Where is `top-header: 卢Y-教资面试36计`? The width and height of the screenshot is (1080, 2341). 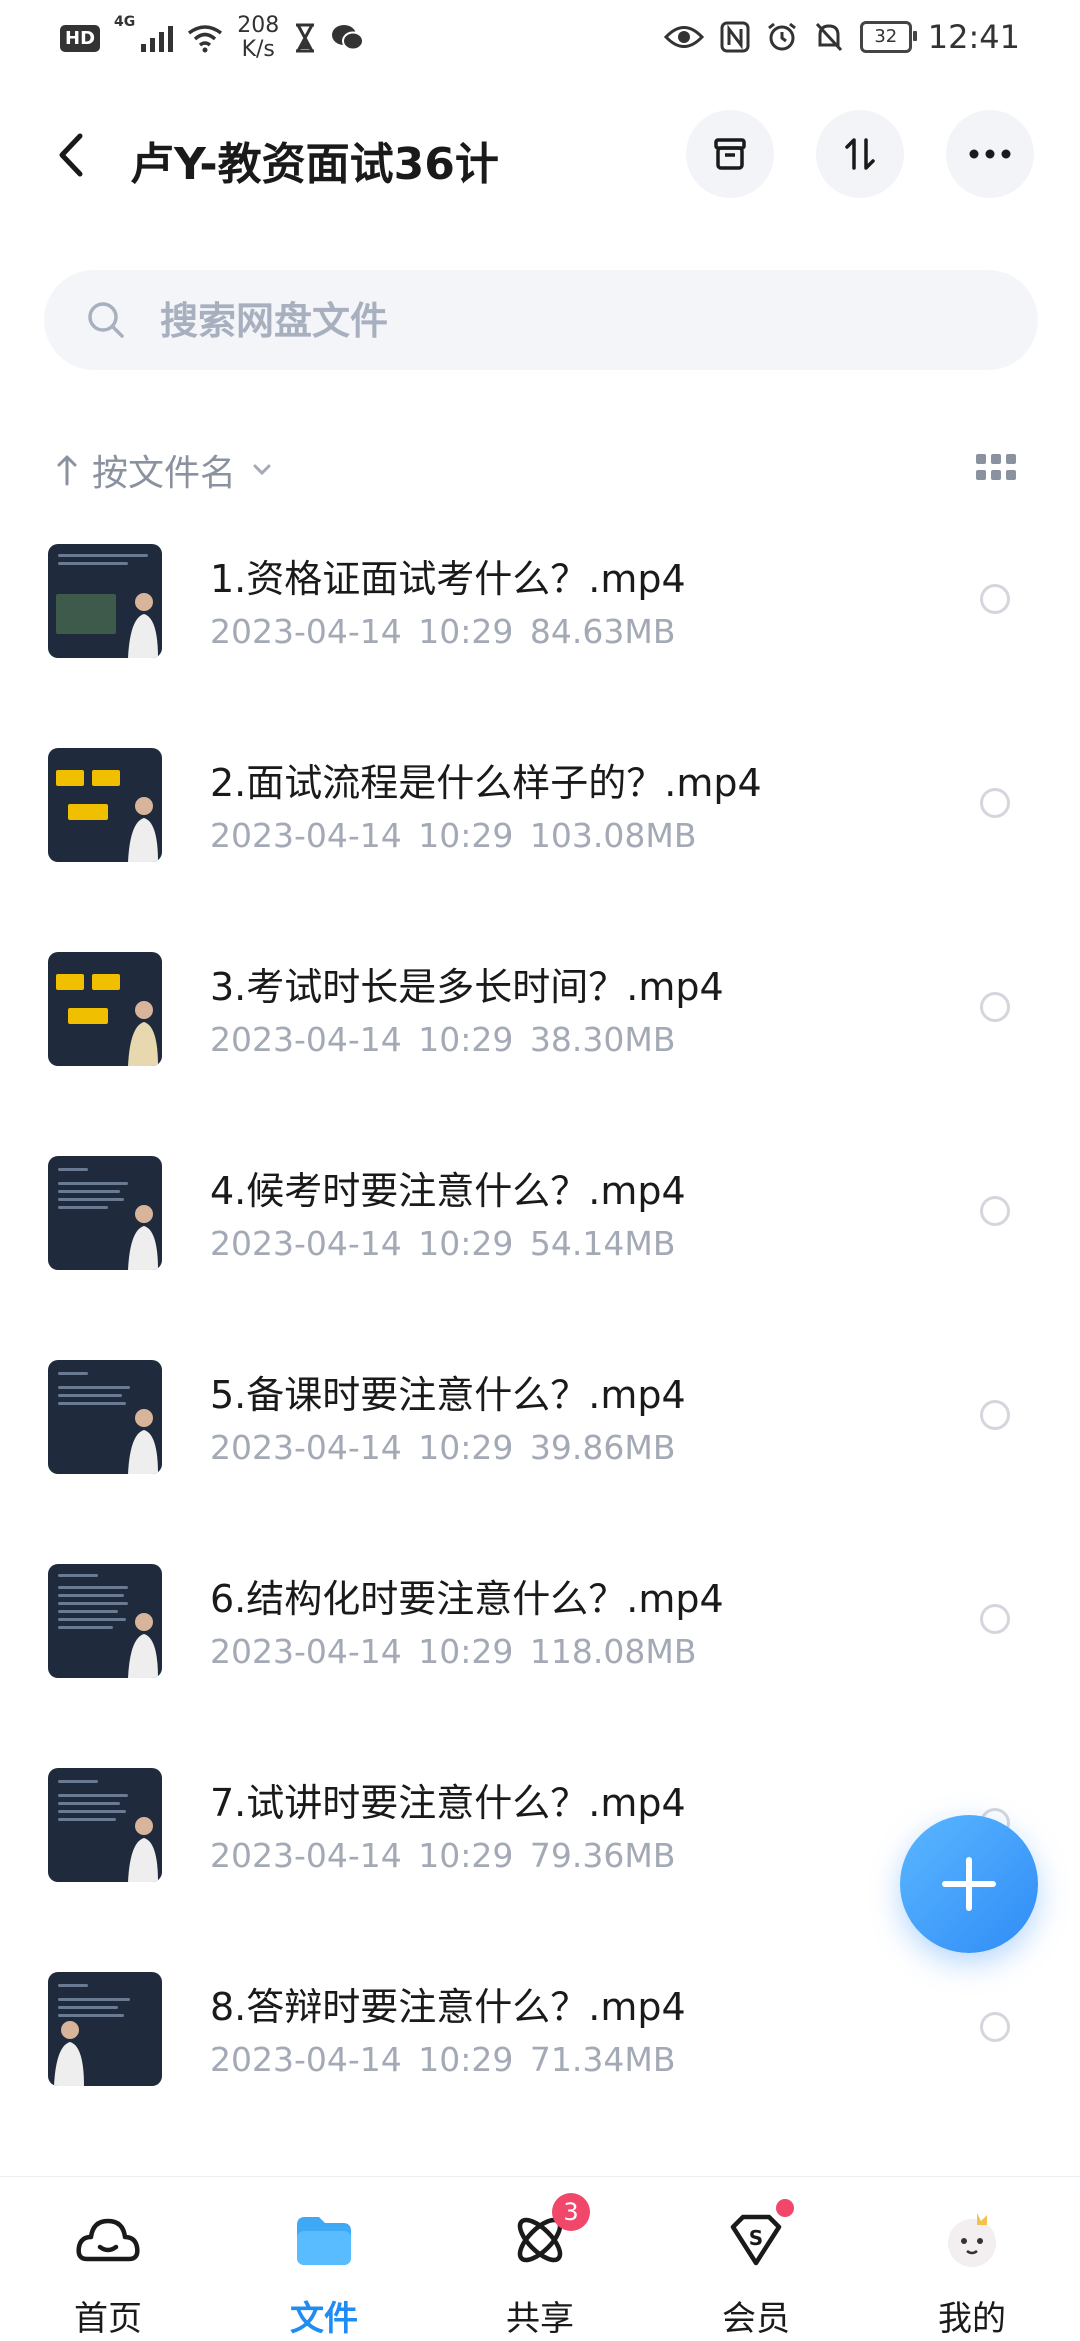 top-header: 卢Y-教资面试36计 is located at coordinates (540, 155).